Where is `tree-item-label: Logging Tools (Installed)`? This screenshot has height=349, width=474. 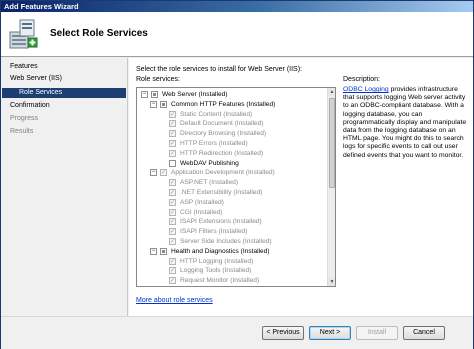
tree-item-label: Logging Tools (Installed) is located at coordinates (216, 271).